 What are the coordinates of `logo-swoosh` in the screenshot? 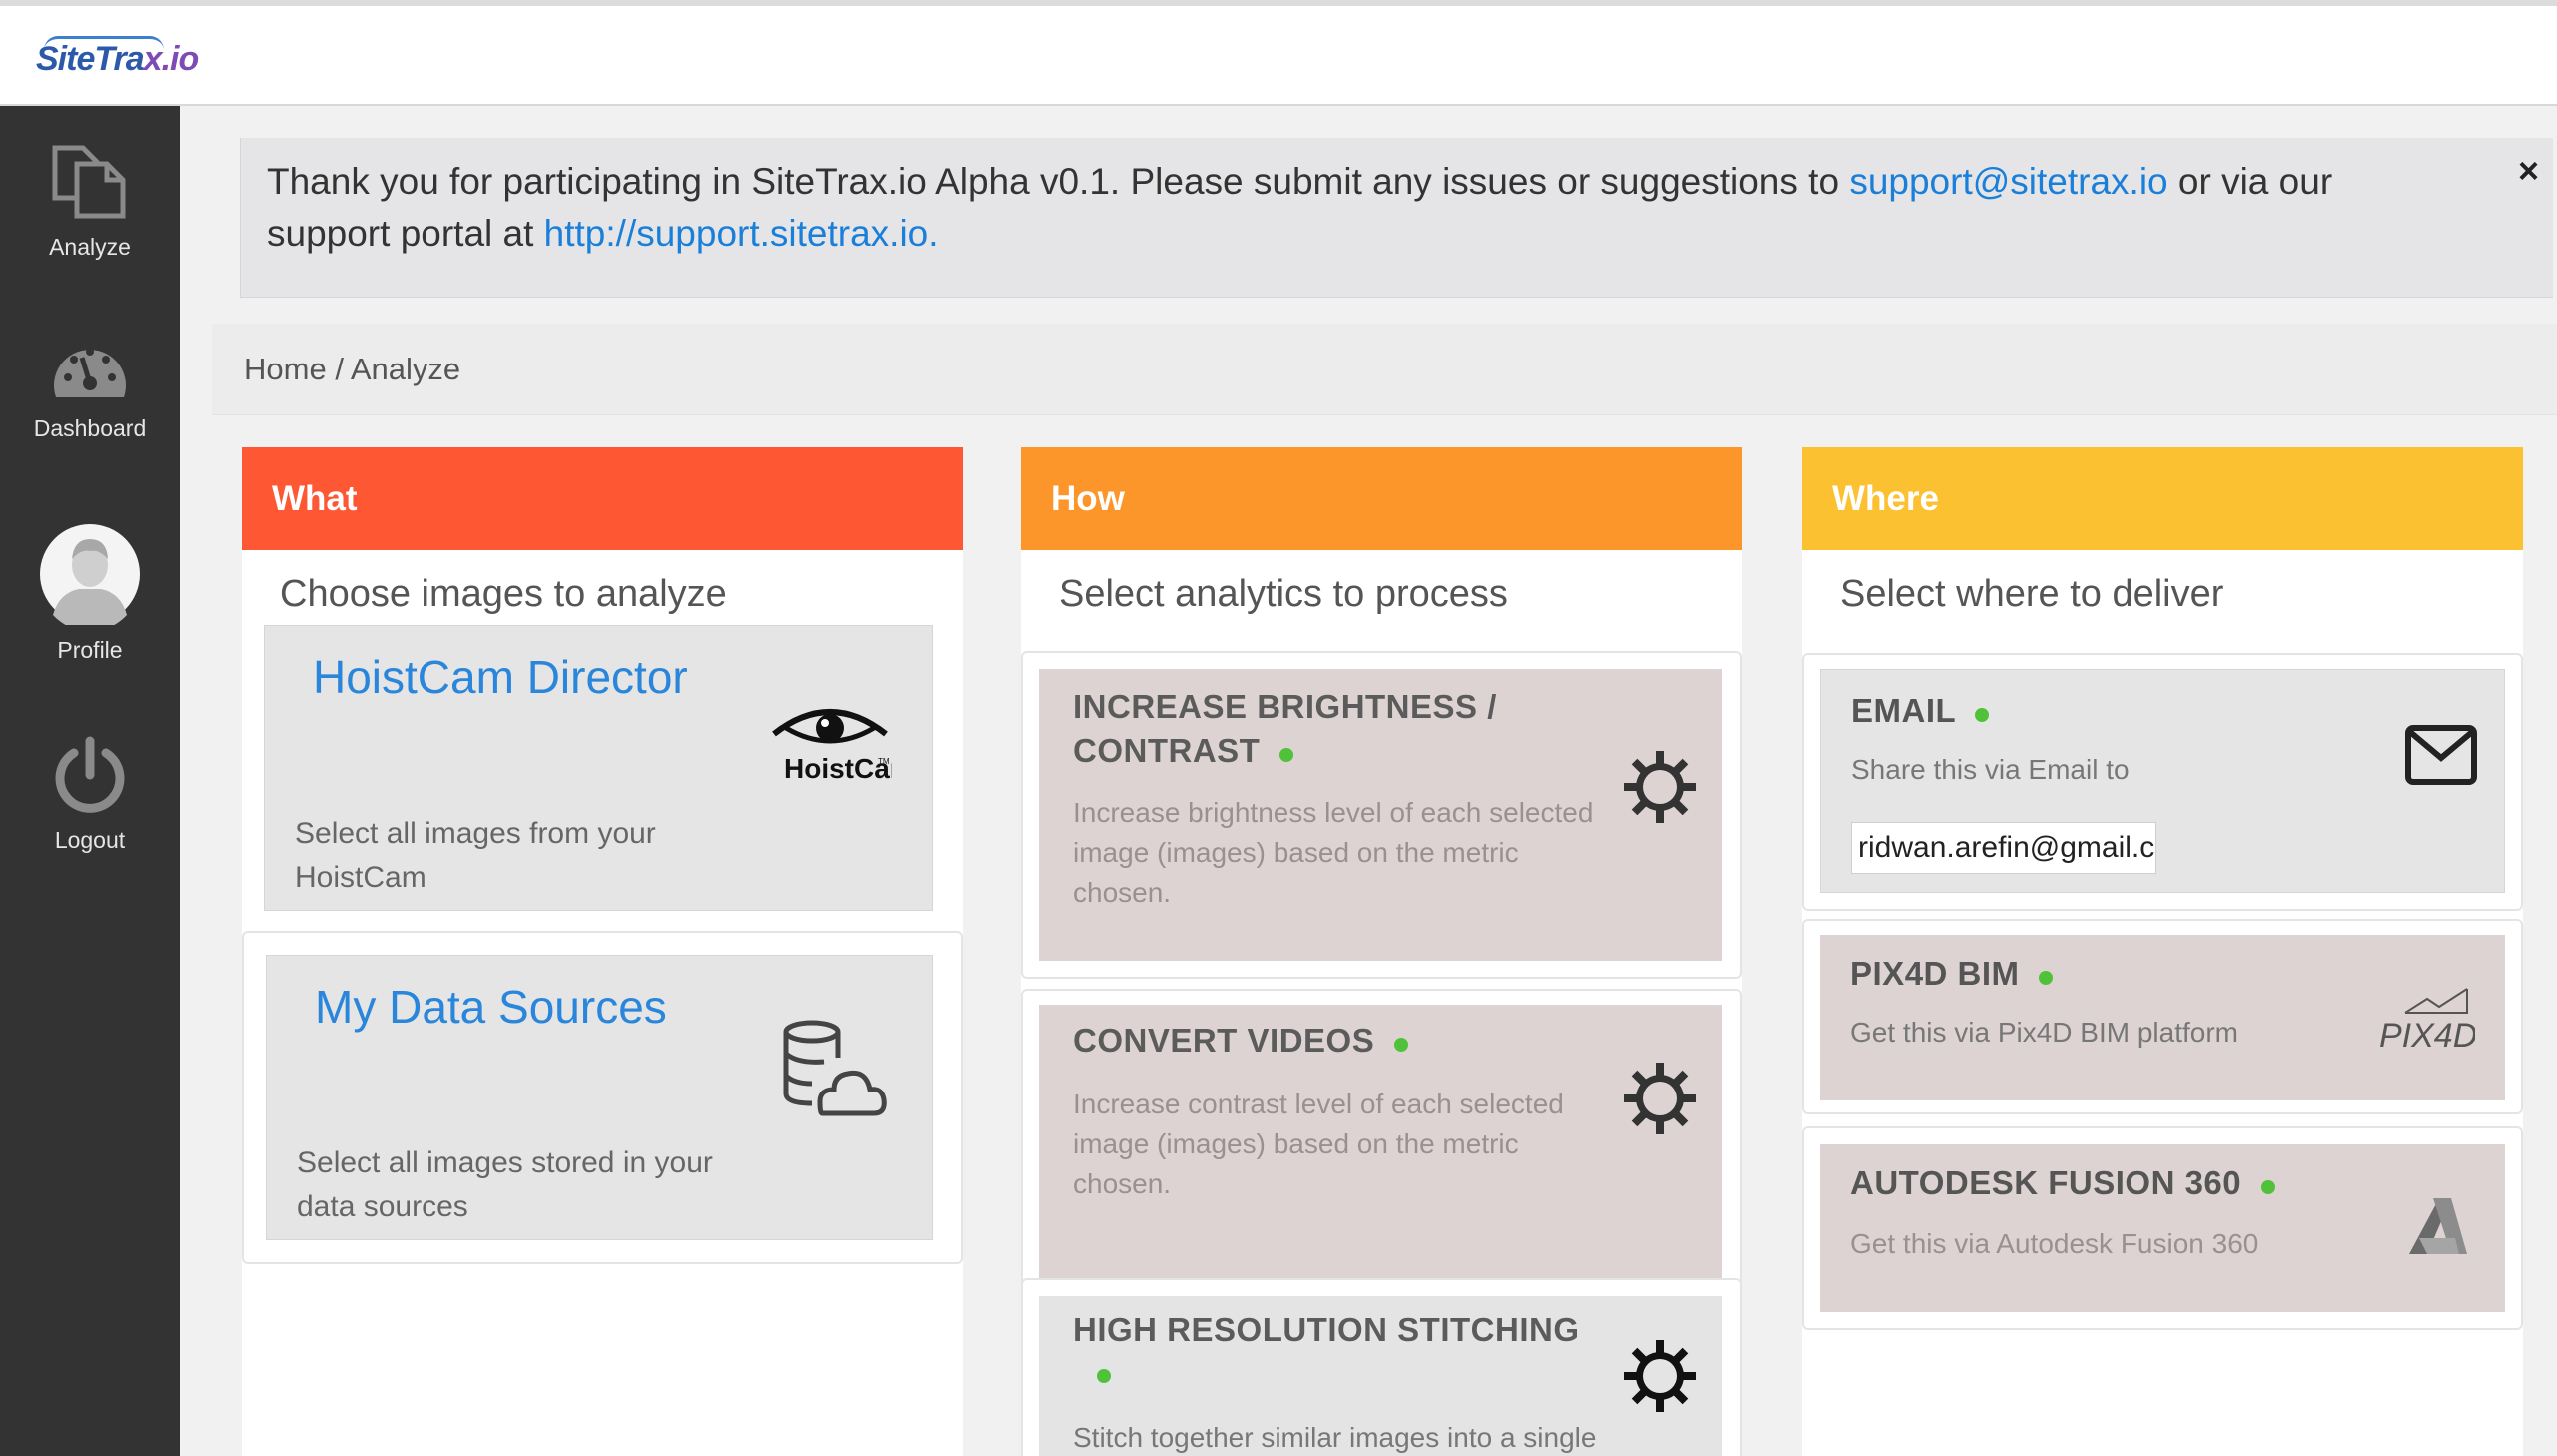 It's located at (104, 43).